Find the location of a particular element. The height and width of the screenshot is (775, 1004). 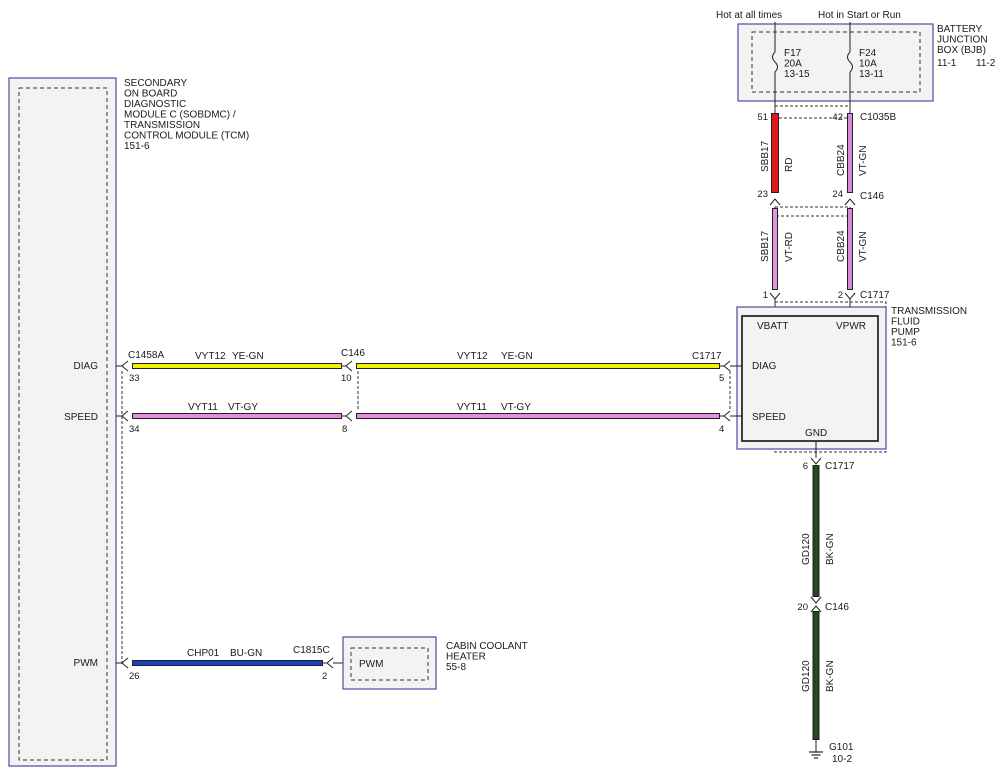

wire-sbb17-lower-label: SBB17 is located at coordinates (765, 246).